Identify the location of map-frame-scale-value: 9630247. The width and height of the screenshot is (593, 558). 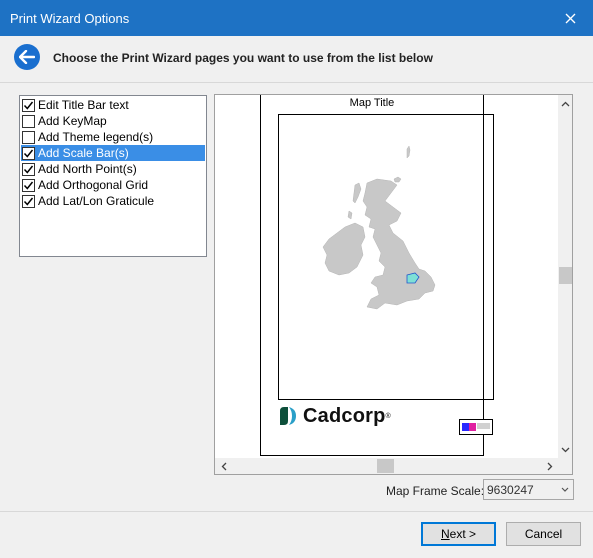
(510, 489).